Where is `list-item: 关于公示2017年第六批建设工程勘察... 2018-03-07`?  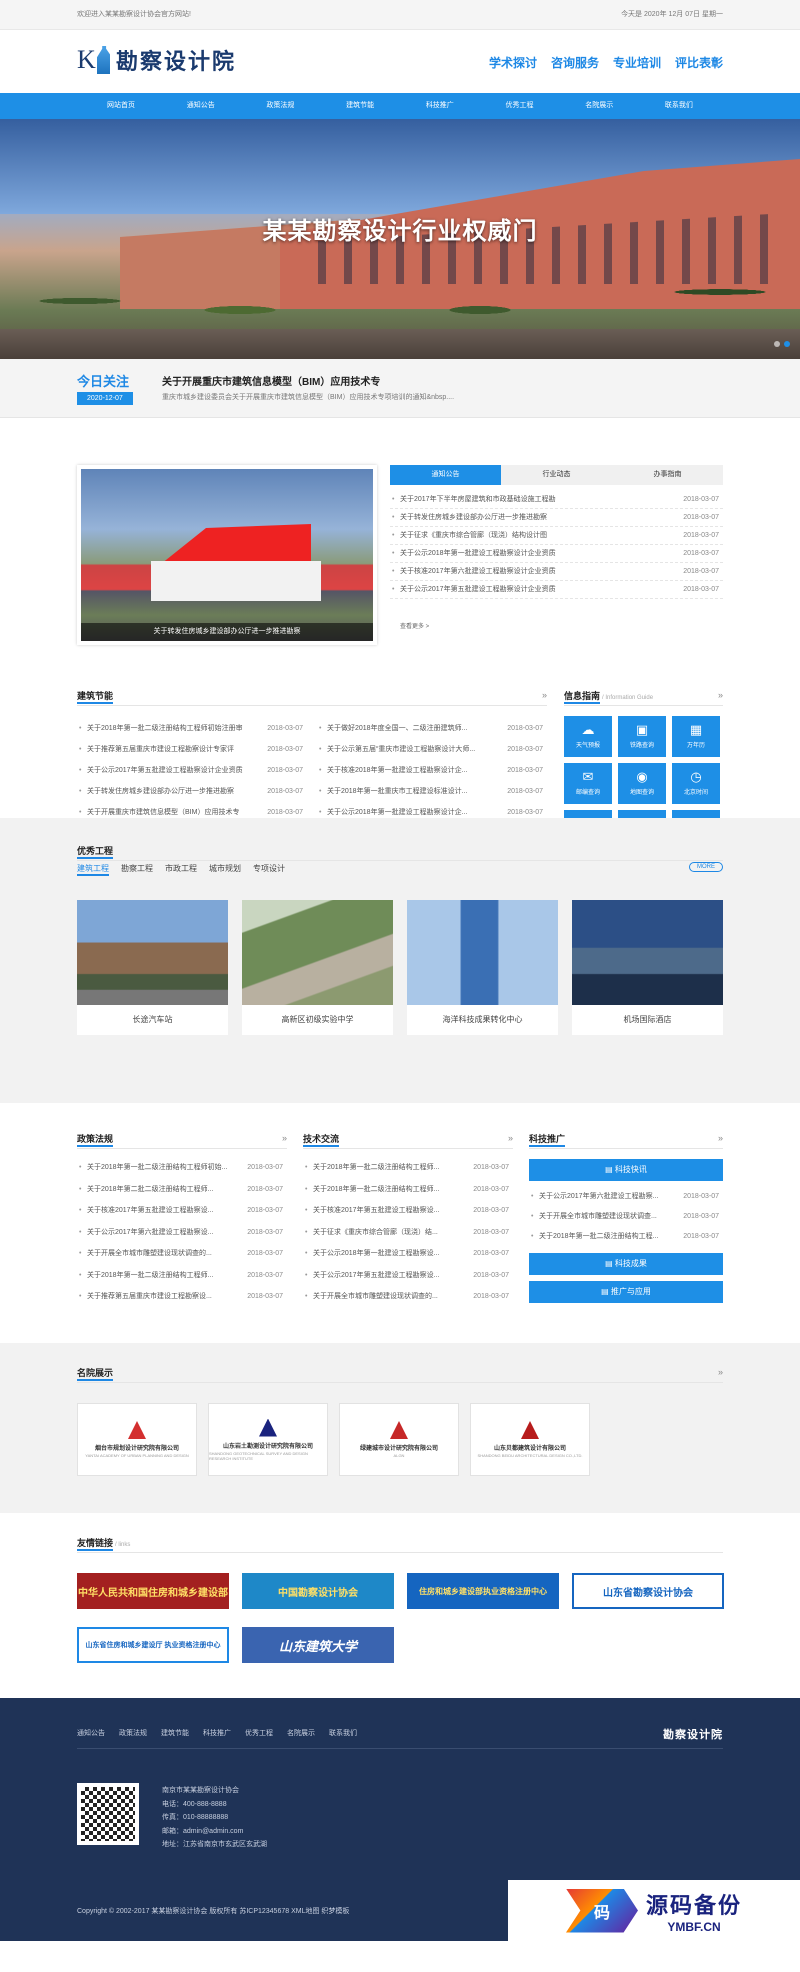 list-item: 关于公示2017年第六批建设工程勘察... 2018-03-07 is located at coordinates (626, 1197).